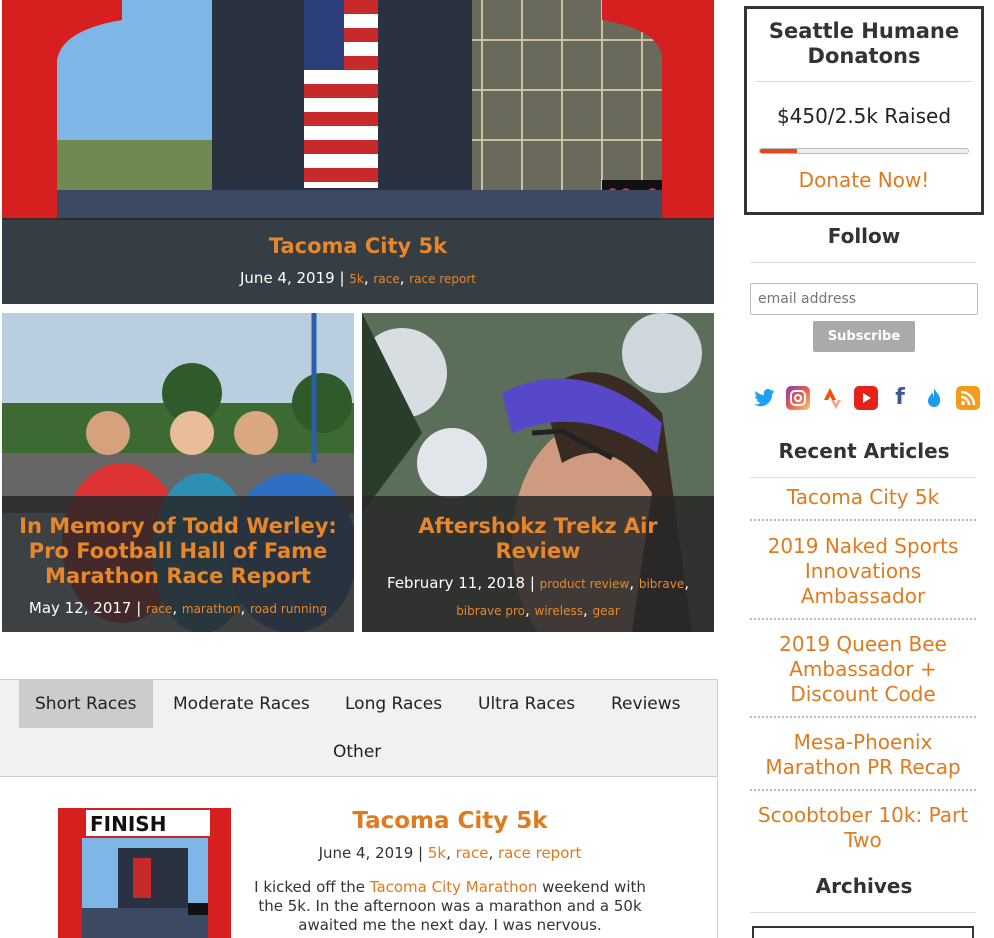 The height and width of the screenshot is (938, 994). What do you see at coordinates (211, 609) in the screenshot?
I see `tag-link: marathon` at bounding box center [211, 609].